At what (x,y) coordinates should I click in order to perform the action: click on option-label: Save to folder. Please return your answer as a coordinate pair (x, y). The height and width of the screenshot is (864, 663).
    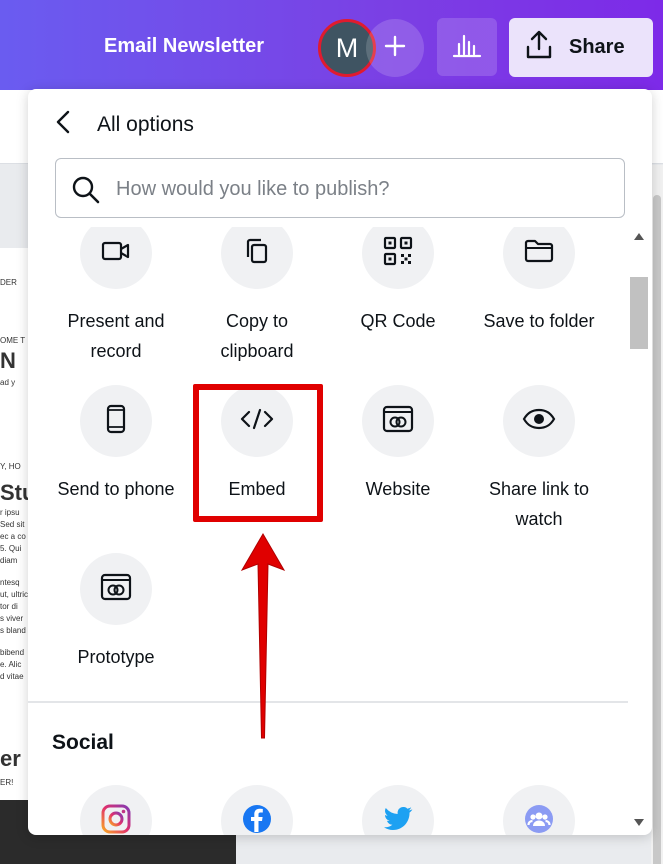
    Looking at the image, I should click on (539, 321).